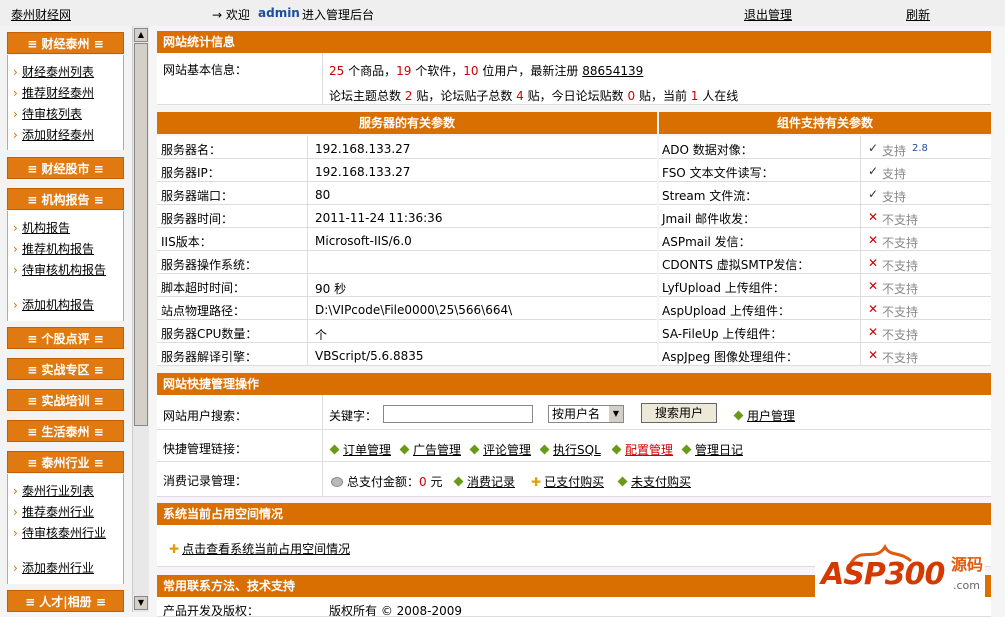 The image size is (1005, 617). Describe the element at coordinates (407, 262) in the screenshot. I see `server-param-row: 服务器操作系统：` at that location.